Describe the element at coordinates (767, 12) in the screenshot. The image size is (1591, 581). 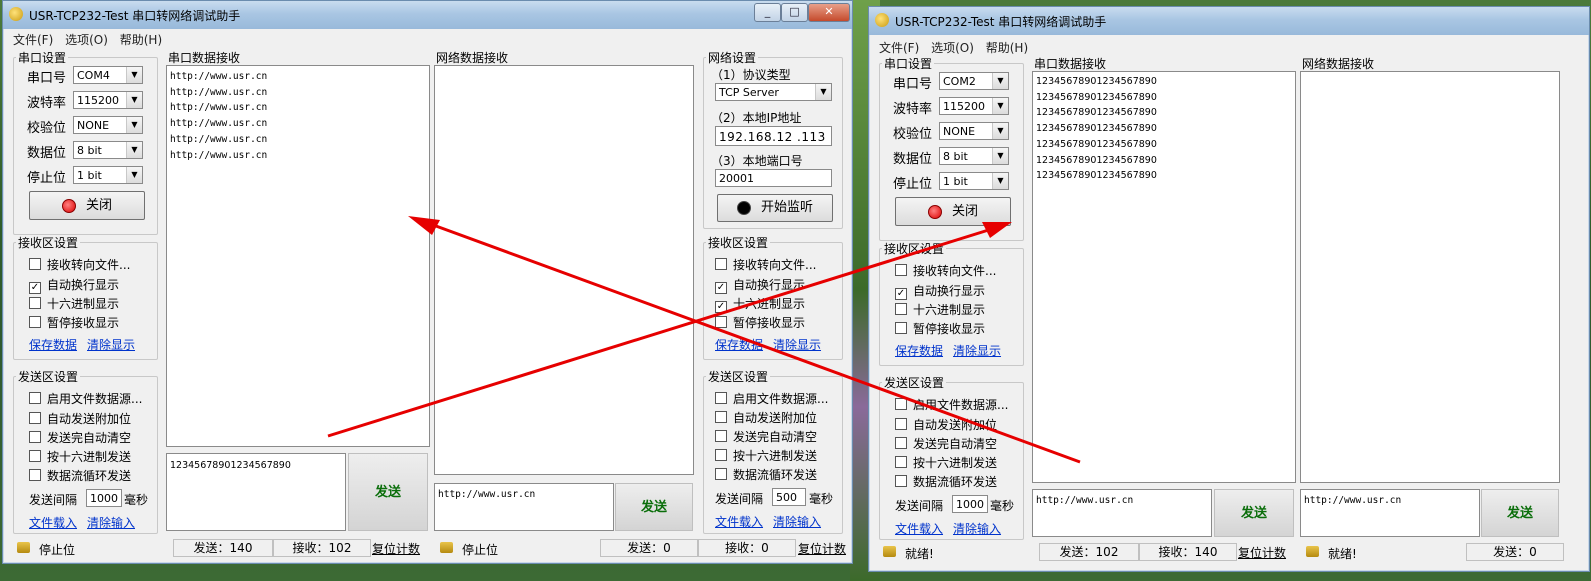
I see `minimize-button: _` at that location.